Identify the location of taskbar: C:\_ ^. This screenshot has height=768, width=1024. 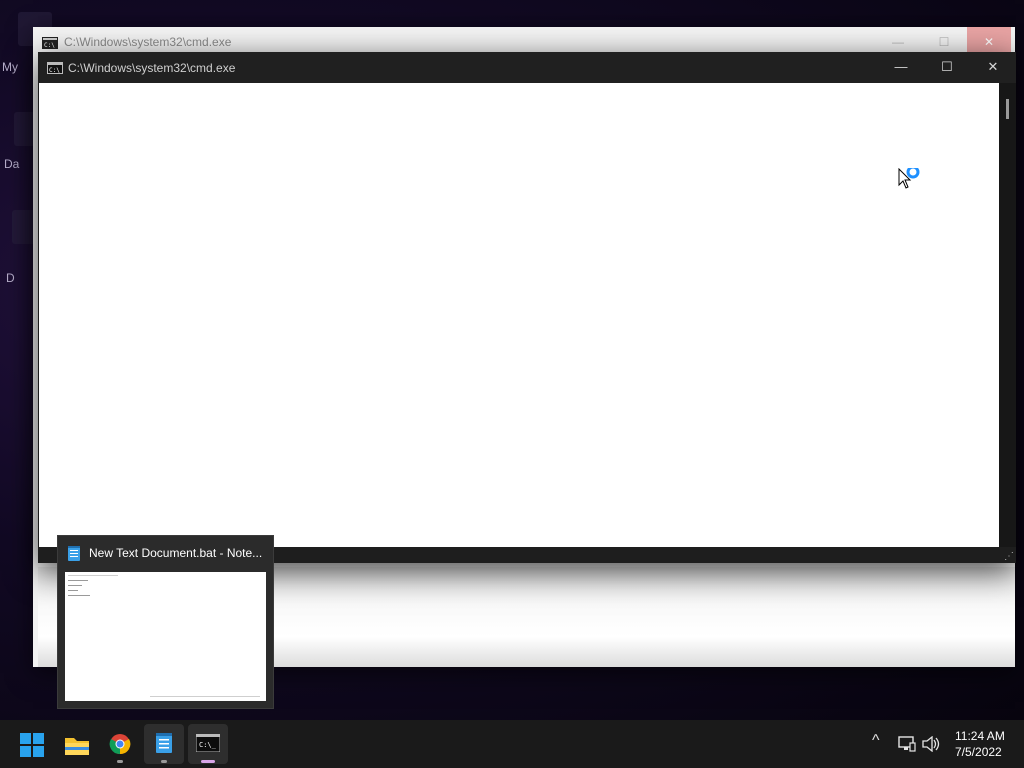
(512, 744).